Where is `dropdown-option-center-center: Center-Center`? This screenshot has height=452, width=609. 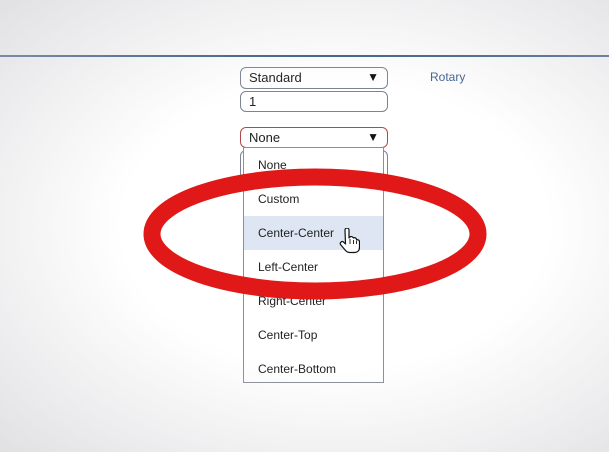
dropdown-option-center-center: Center-Center is located at coordinates (313, 233).